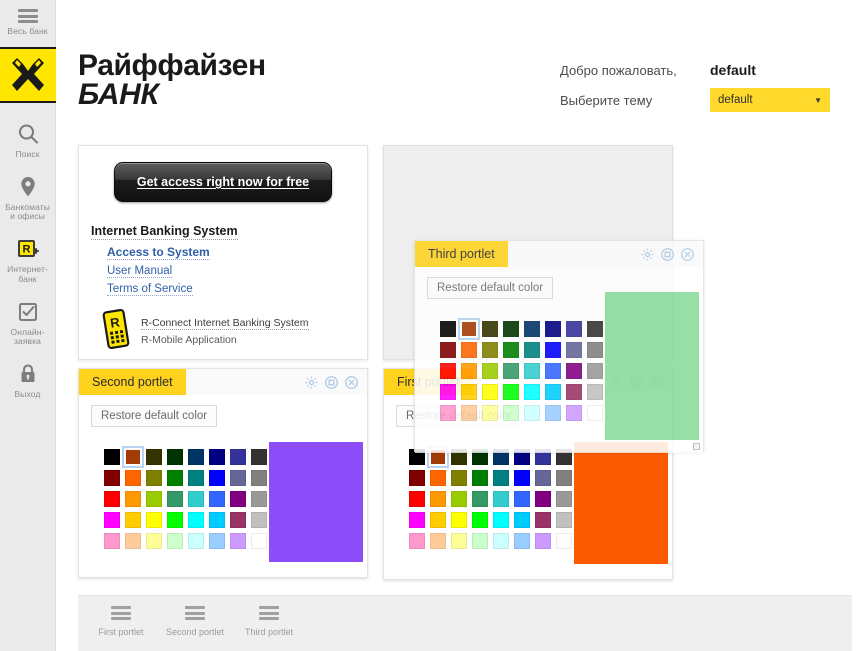  I want to click on sidebar-item-atms-offices: Банкоматы и офисы, so click(28, 197).